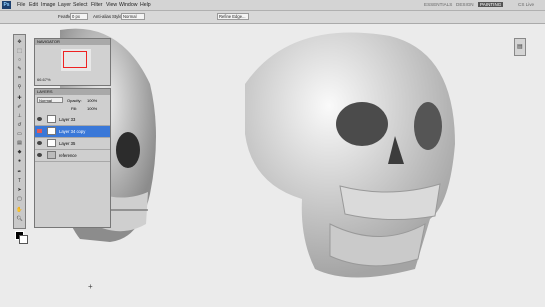 The height and width of the screenshot is (307, 545). I want to click on pen-tool-icon: ✒, so click(19, 172).